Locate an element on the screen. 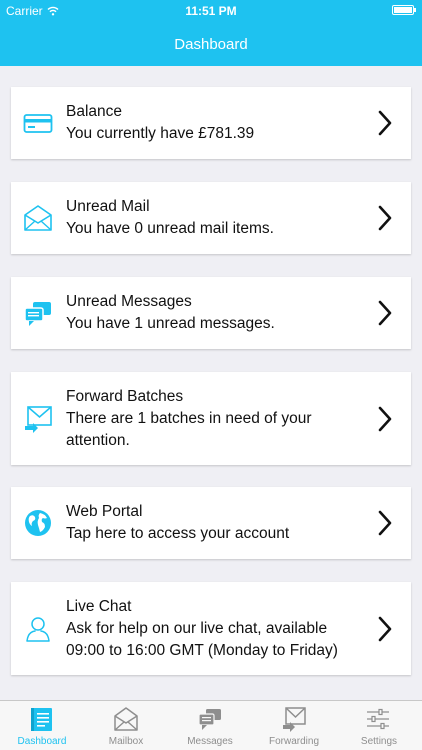 The width and height of the screenshot is (422, 750). unread-messages-card-title: Unread Messages is located at coordinates (129, 301).